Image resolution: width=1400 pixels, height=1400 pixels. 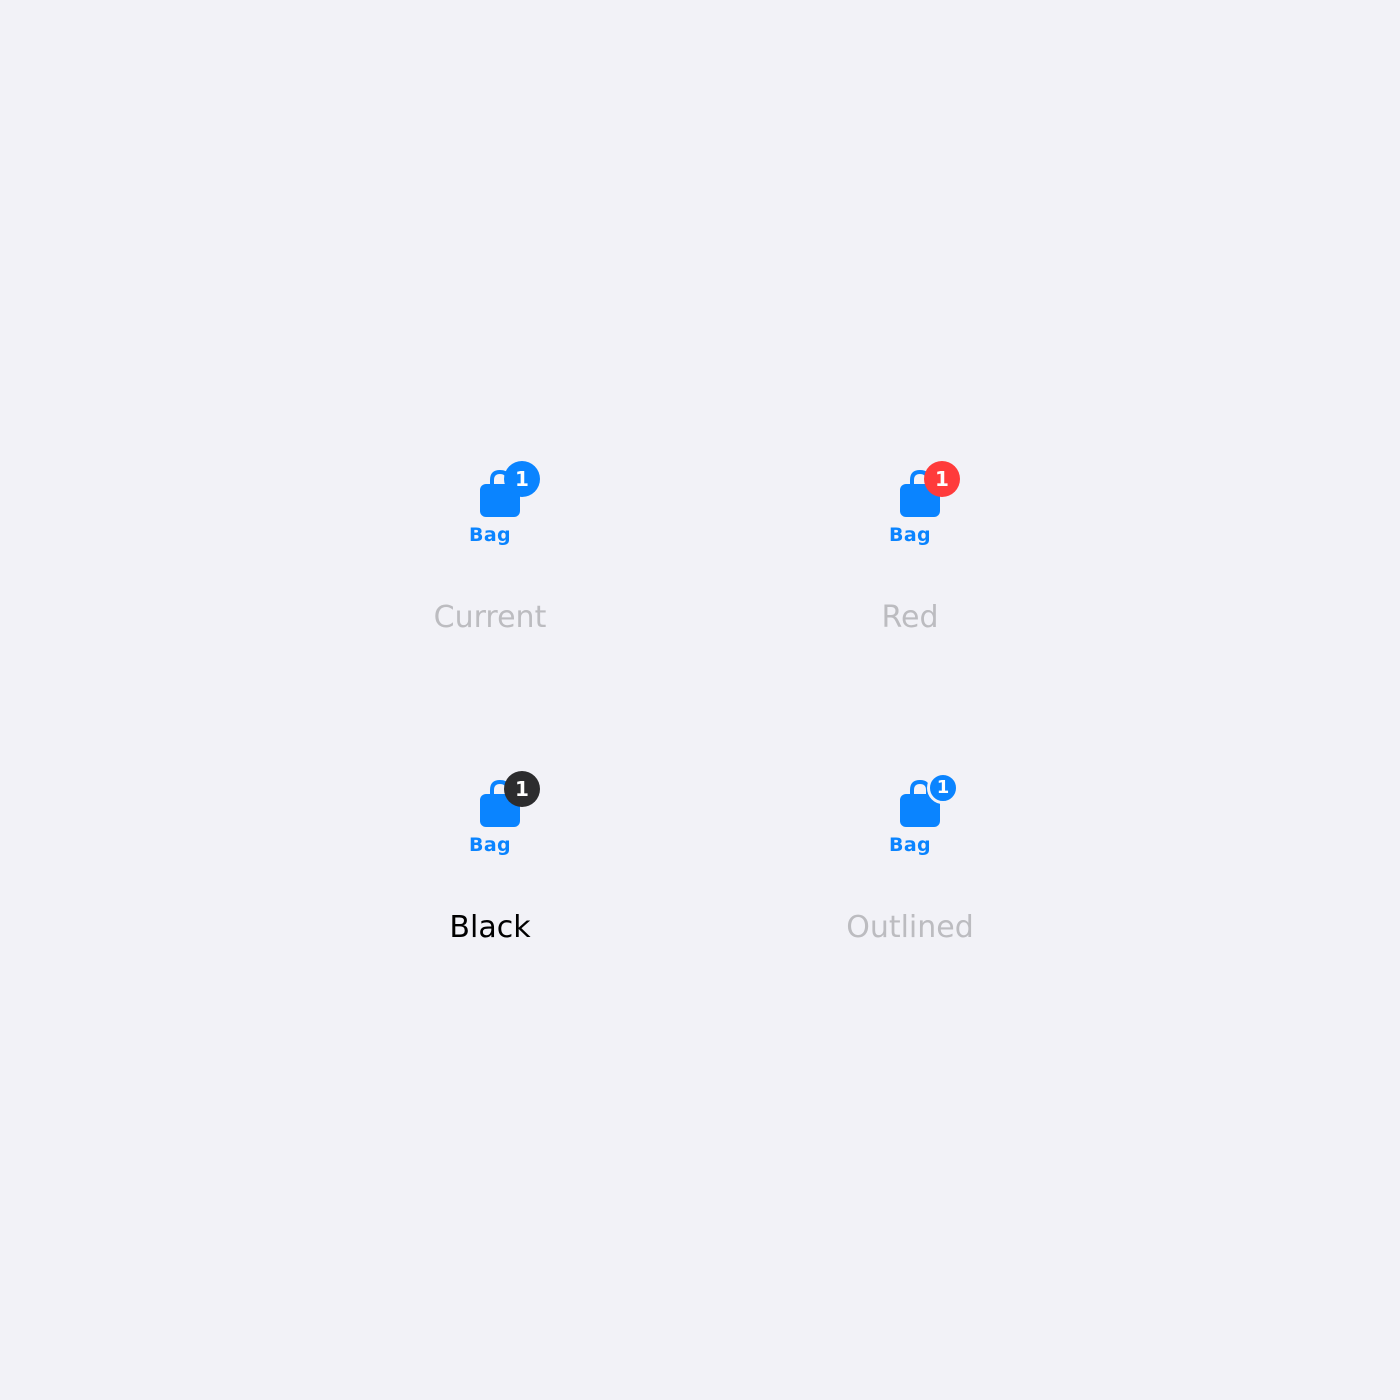 I want to click on badge-variant-red: 1 Bag Red, so click(x=910, y=545).